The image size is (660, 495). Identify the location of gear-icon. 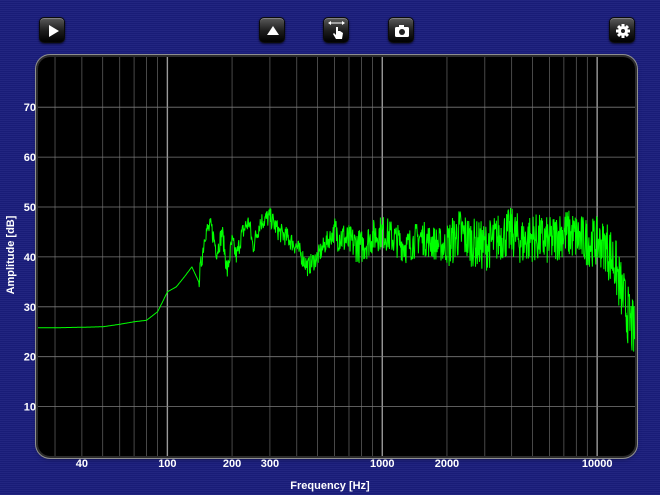
(623, 31).